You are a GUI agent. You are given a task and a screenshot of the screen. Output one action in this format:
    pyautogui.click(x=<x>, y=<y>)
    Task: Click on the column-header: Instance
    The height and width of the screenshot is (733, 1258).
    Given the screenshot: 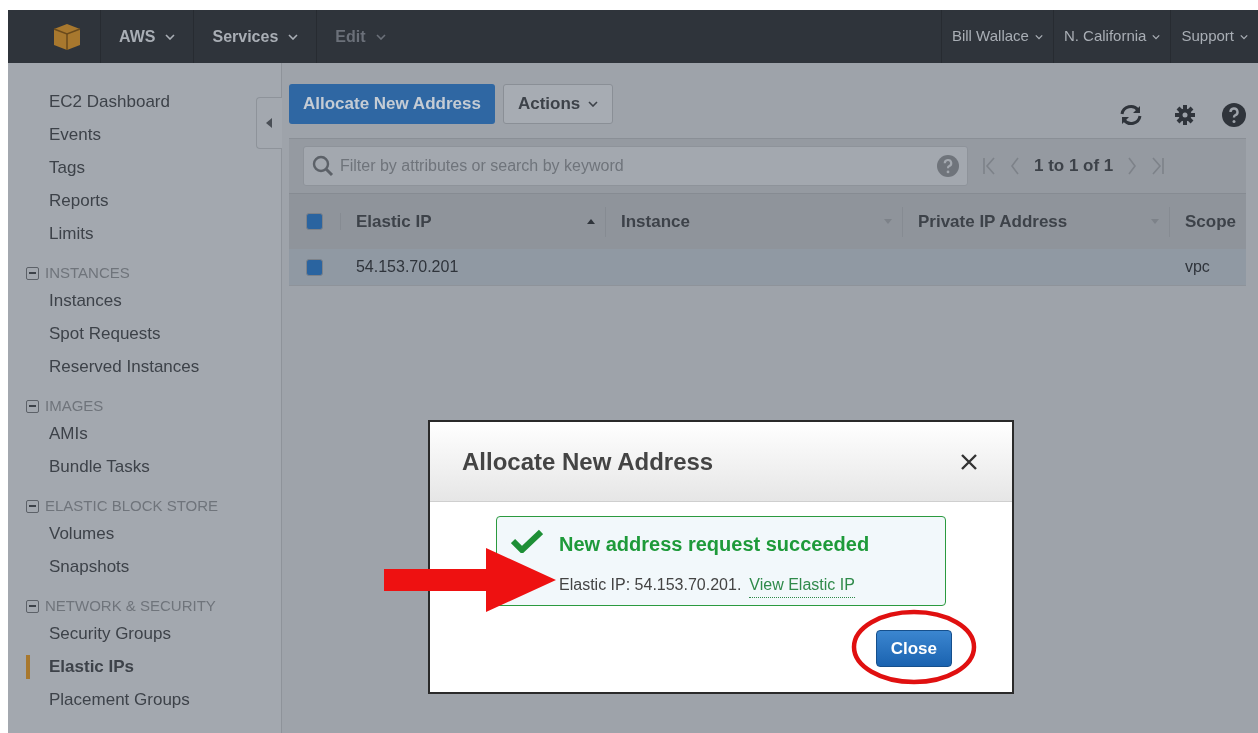 What is the action you would take?
    pyautogui.click(x=655, y=221)
    